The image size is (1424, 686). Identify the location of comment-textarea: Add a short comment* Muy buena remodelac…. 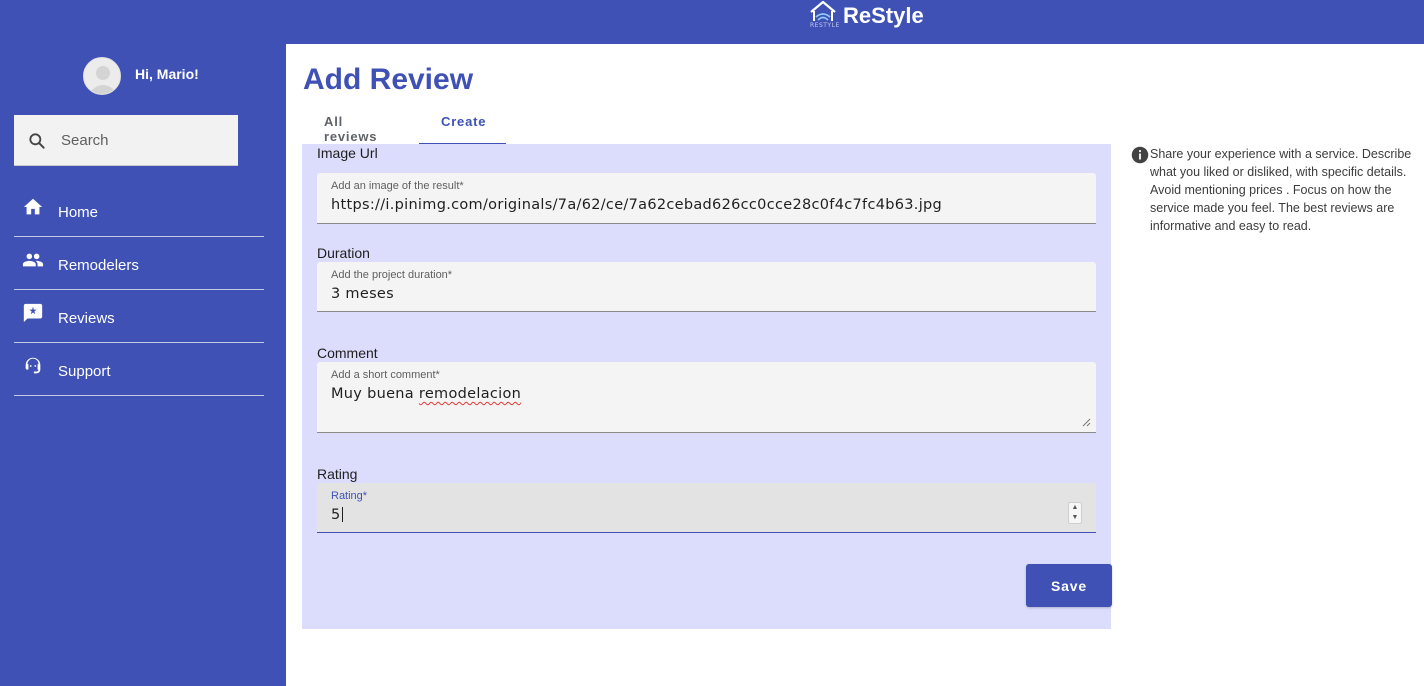
(706, 397).